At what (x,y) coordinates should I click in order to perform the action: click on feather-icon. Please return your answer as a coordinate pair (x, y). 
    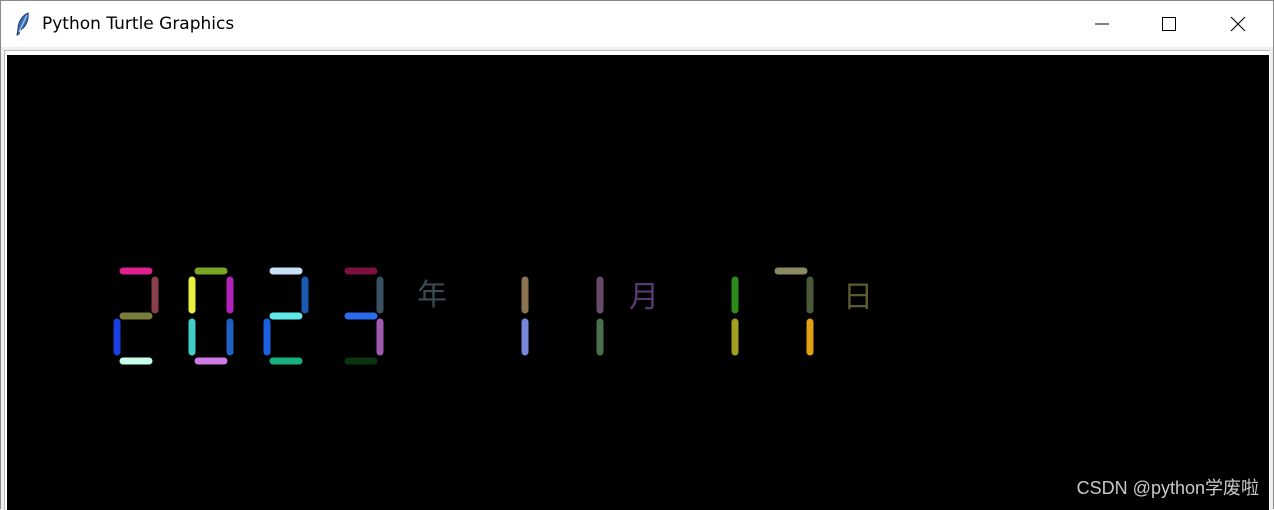
    Looking at the image, I should click on (23, 24).